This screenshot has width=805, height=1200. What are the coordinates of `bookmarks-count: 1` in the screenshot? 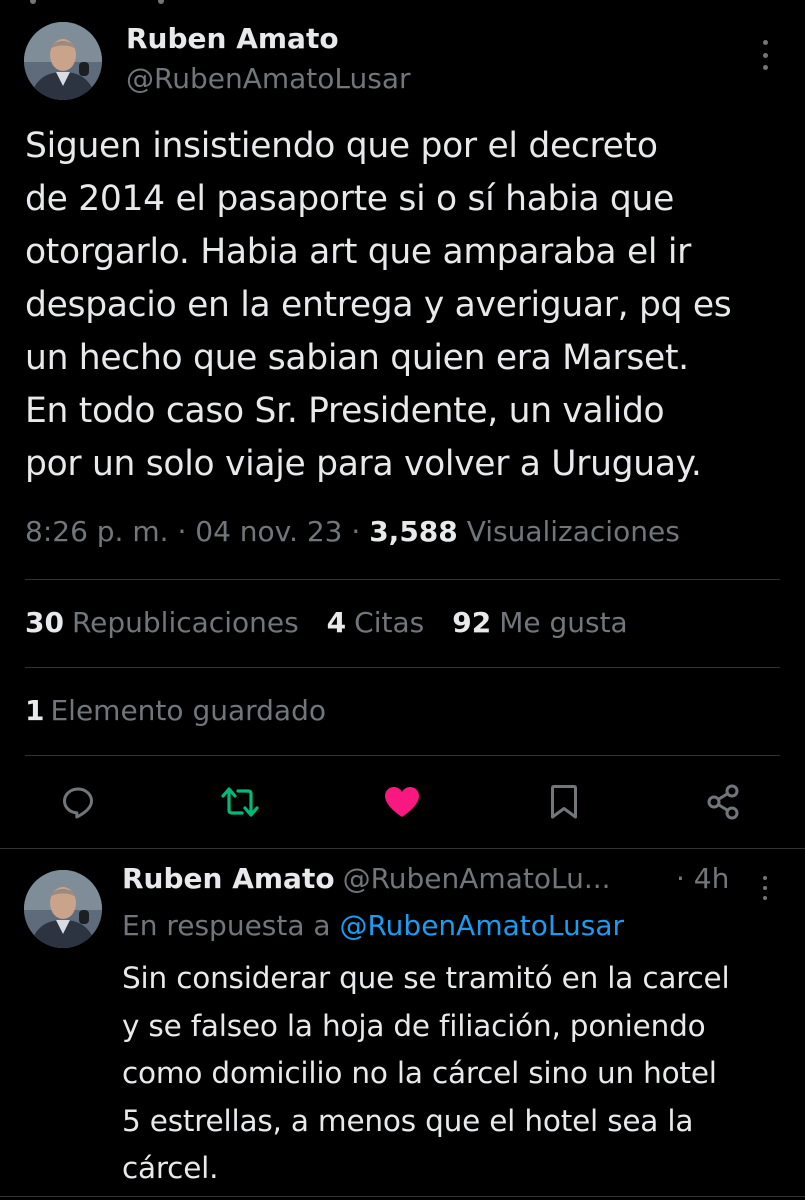 It's located at (35, 710).